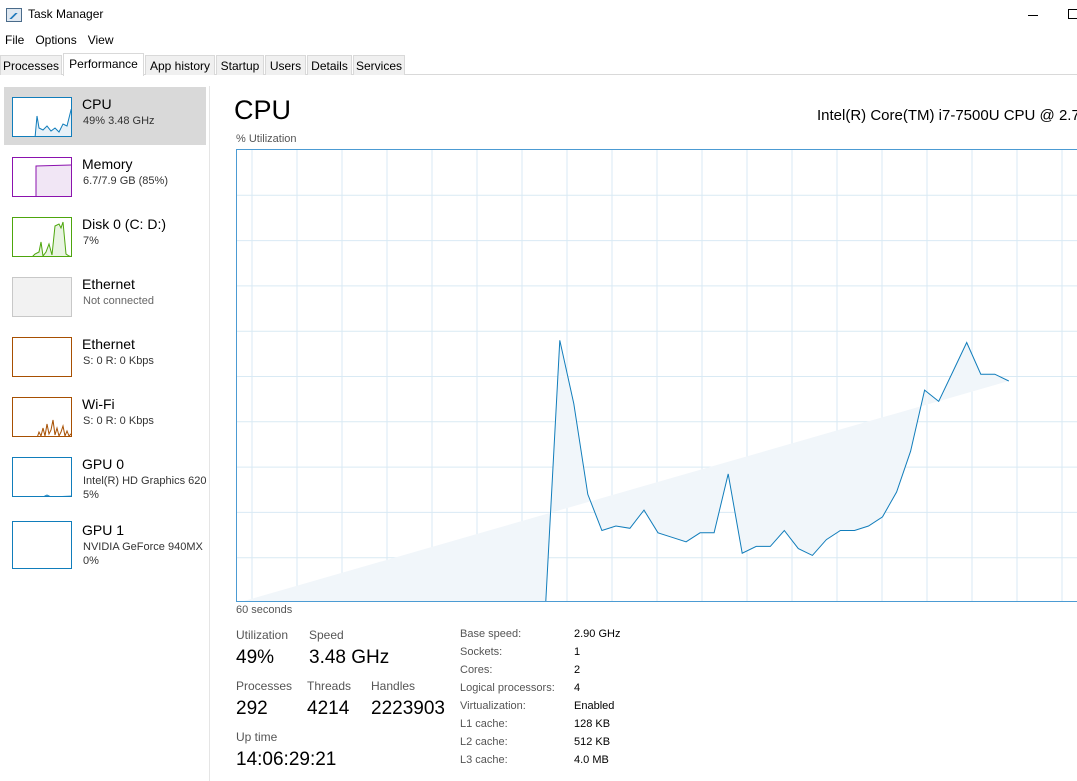 The width and height of the screenshot is (1077, 781). Describe the element at coordinates (484, 724) in the screenshot. I see `info-key-l1-cache: L1 cache:` at that location.